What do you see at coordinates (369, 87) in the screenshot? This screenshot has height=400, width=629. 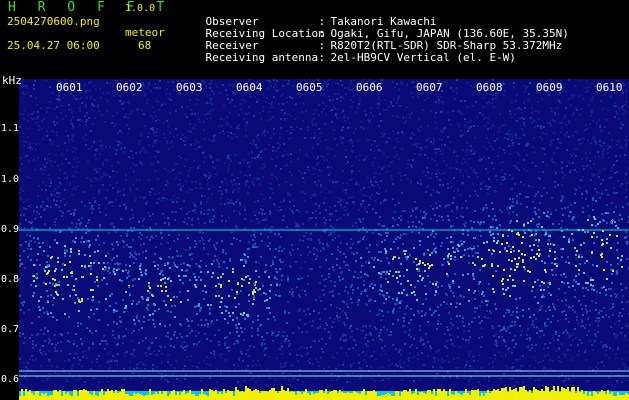 I see `x-tick: 0606` at bounding box center [369, 87].